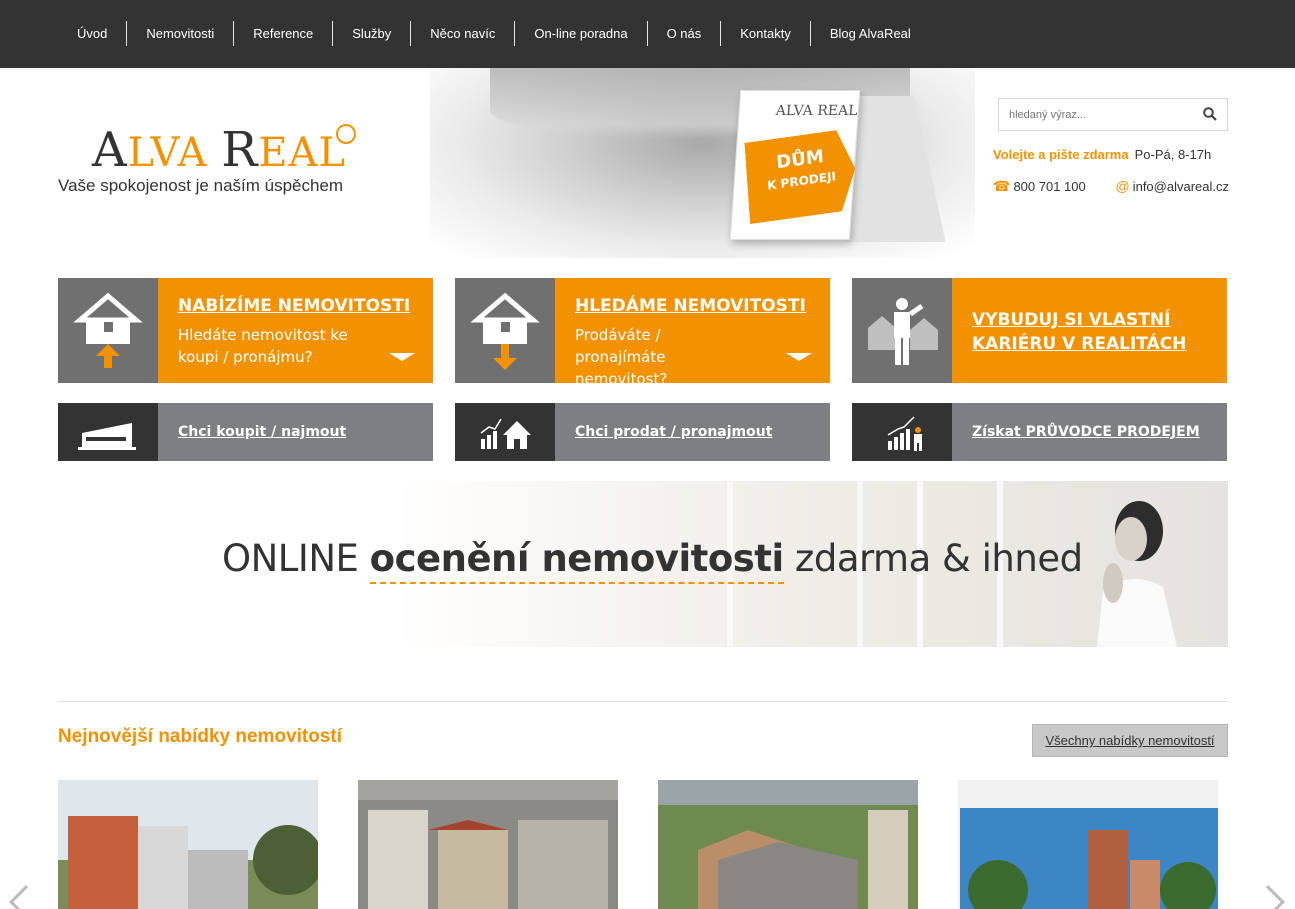  What do you see at coordinates (284, 33) in the screenshot?
I see `nav-item-reference: Reference` at bounding box center [284, 33].